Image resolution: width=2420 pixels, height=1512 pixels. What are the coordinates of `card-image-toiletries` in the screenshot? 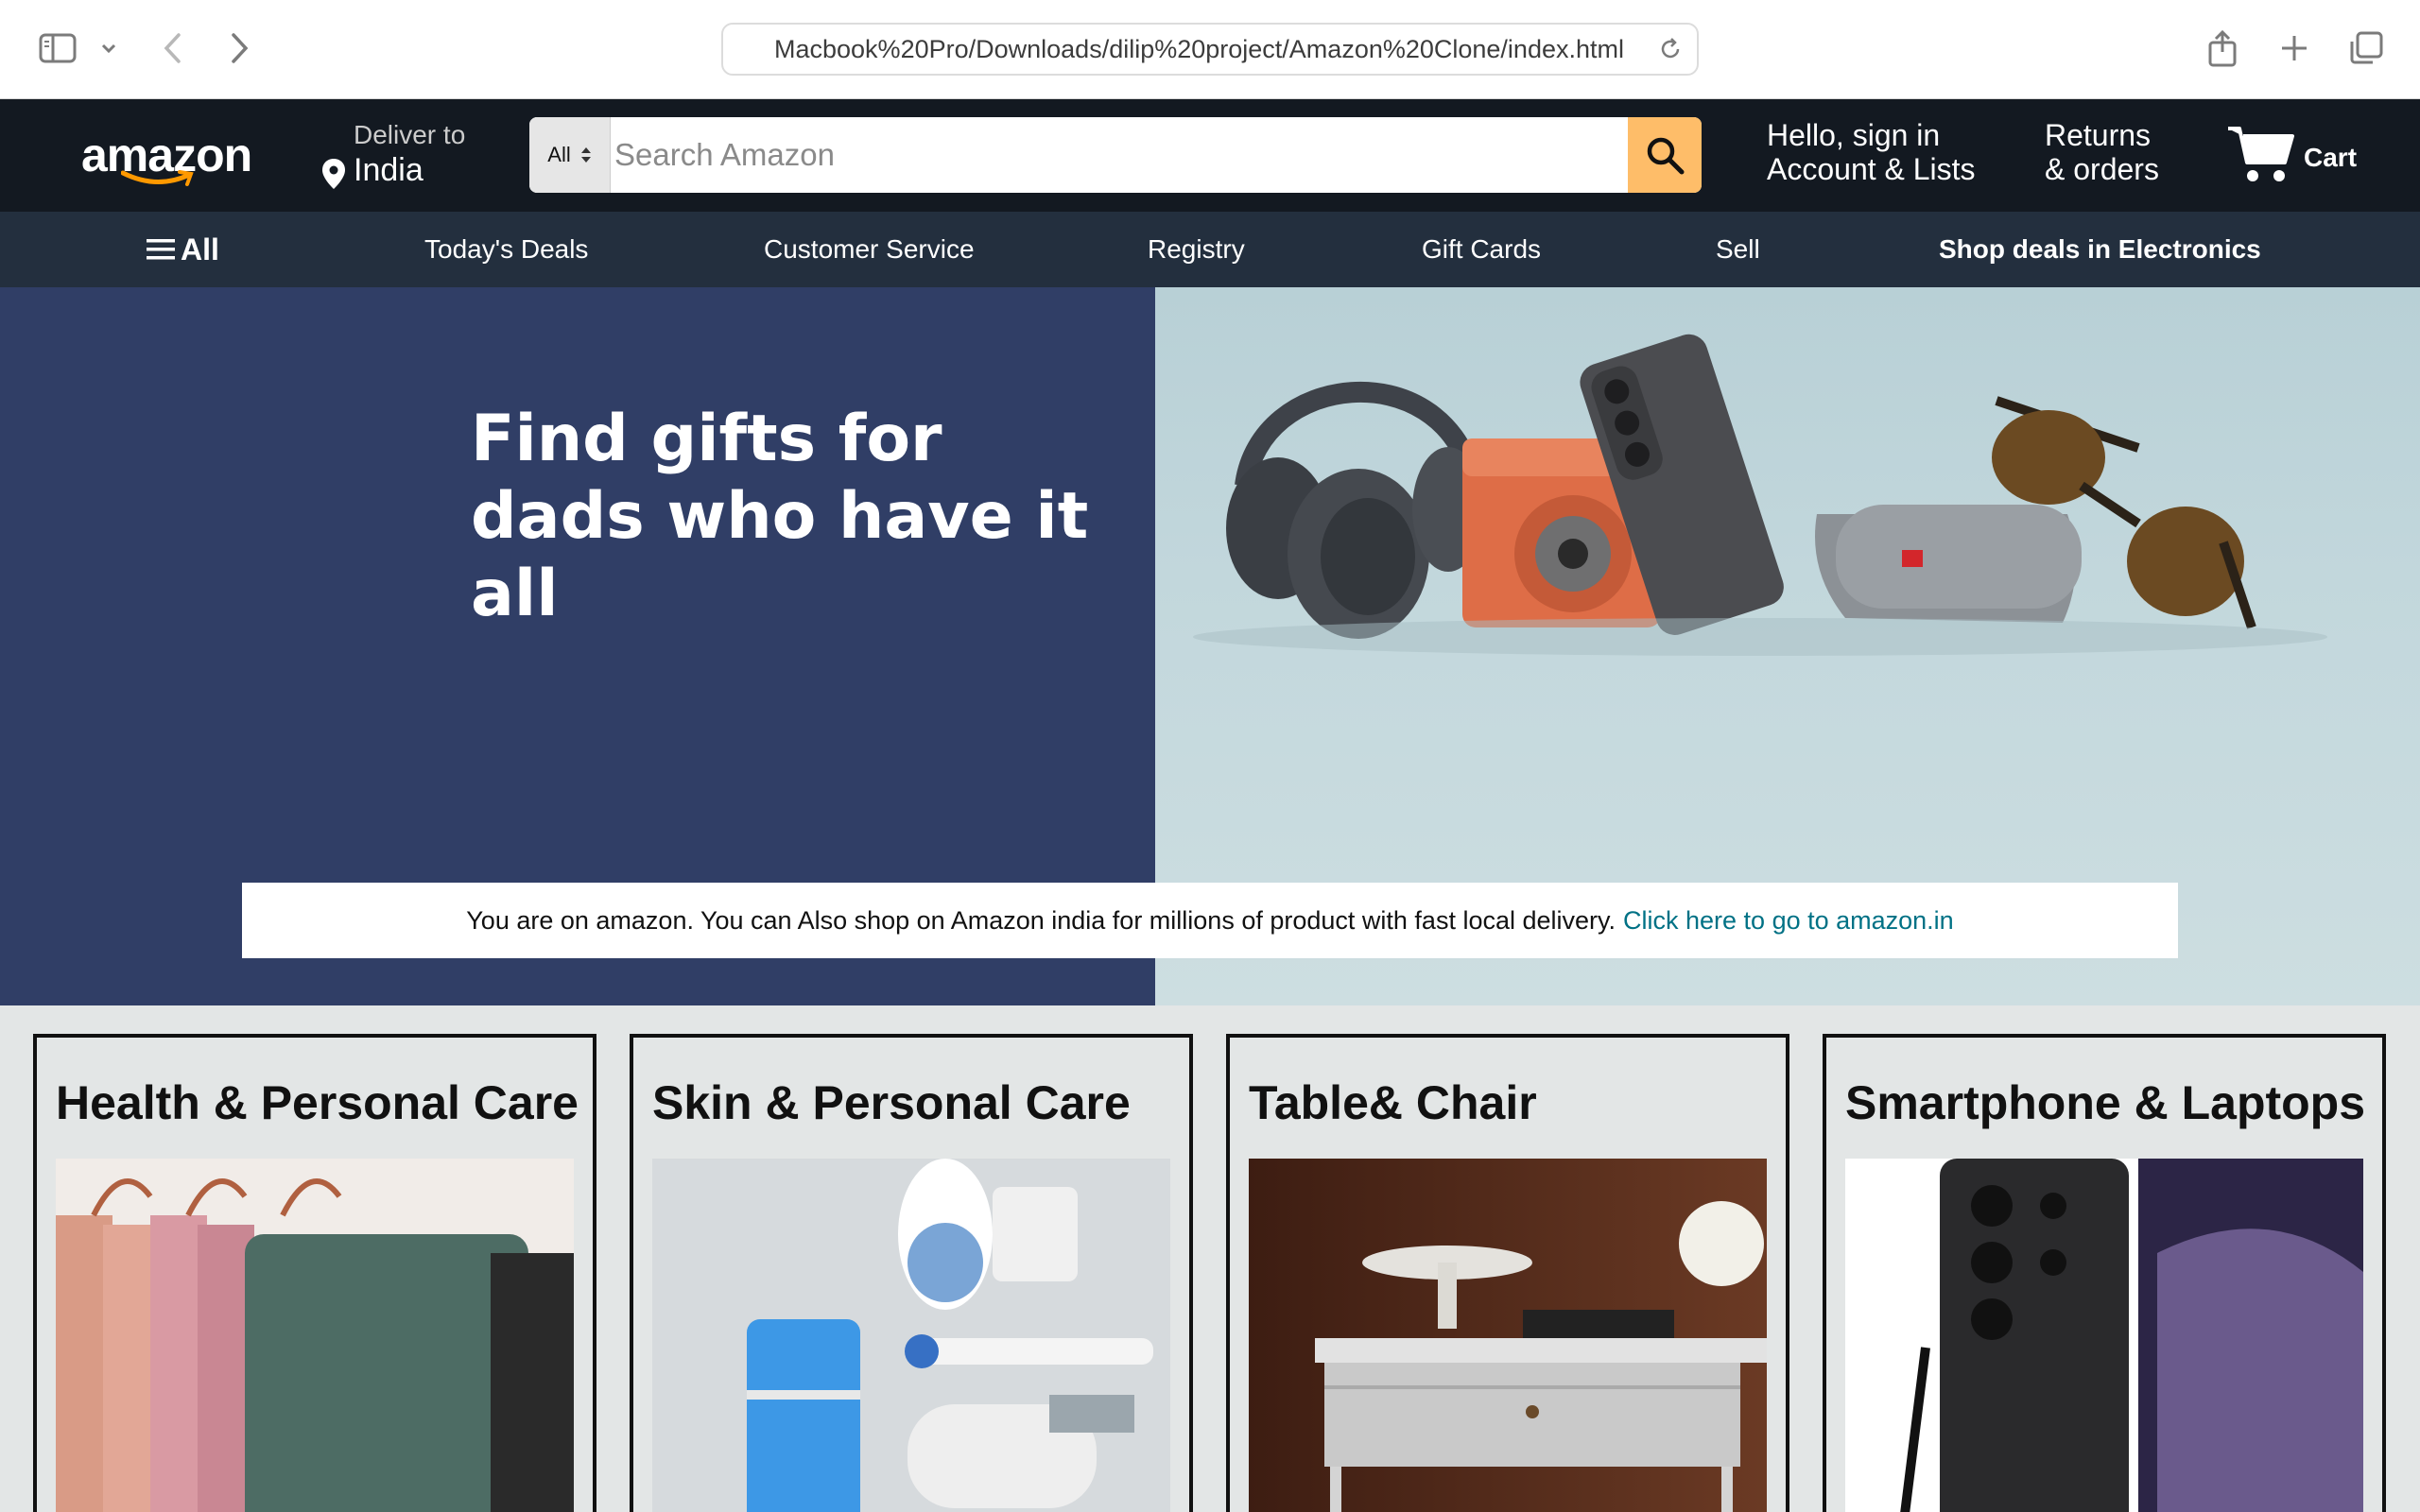 It's located at (911, 1335).